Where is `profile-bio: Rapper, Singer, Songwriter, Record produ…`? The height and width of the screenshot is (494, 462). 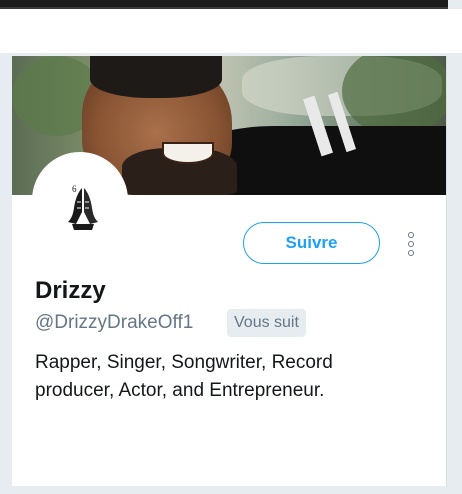 profile-bio: Rapper, Singer, Songwriter, Record produ… is located at coordinates (235, 377).